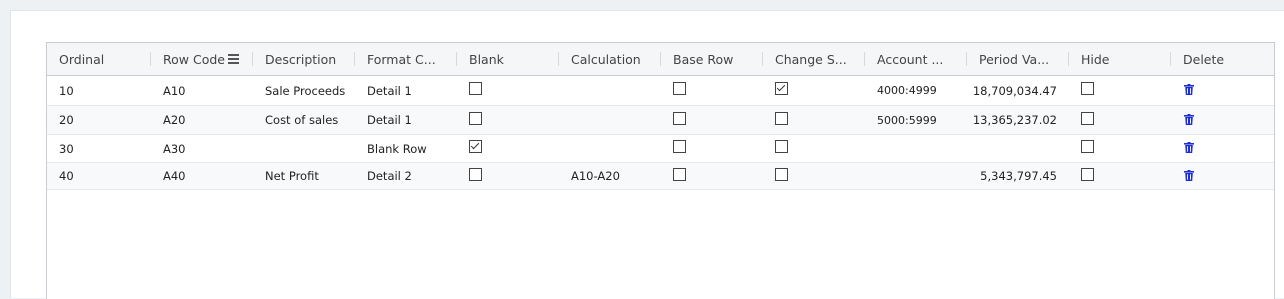 This screenshot has width=1284, height=299. I want to click on table-row: 30 A30 Blank Row, so click(660, 149).